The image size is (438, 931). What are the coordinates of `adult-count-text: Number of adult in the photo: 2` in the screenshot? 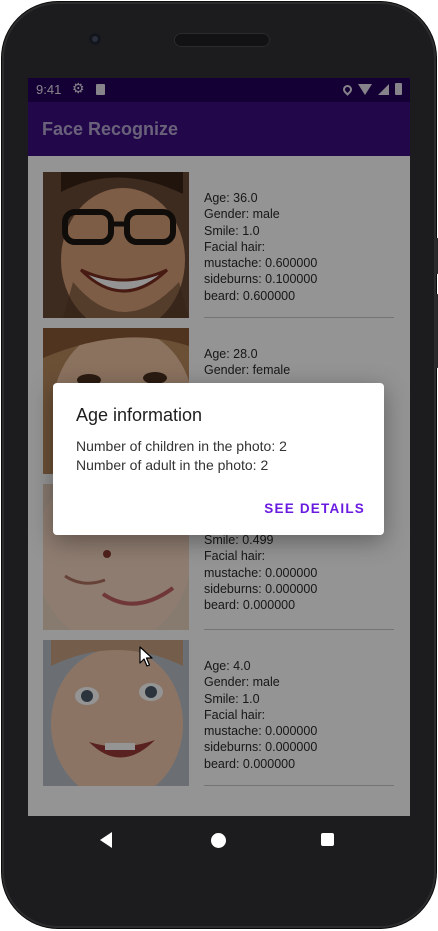 It's located at (172, 465).